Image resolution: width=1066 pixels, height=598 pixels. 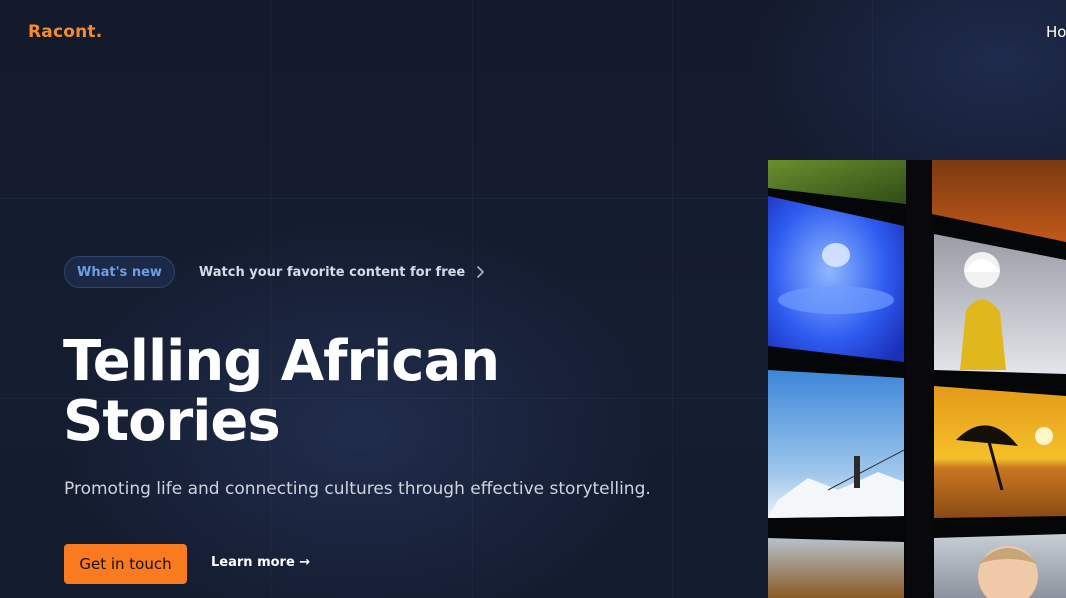 What do you see at coordinates (260, 562) in the screenshot?
I see `learn-more-link: Learn more →` at bounding box center [260, 562].